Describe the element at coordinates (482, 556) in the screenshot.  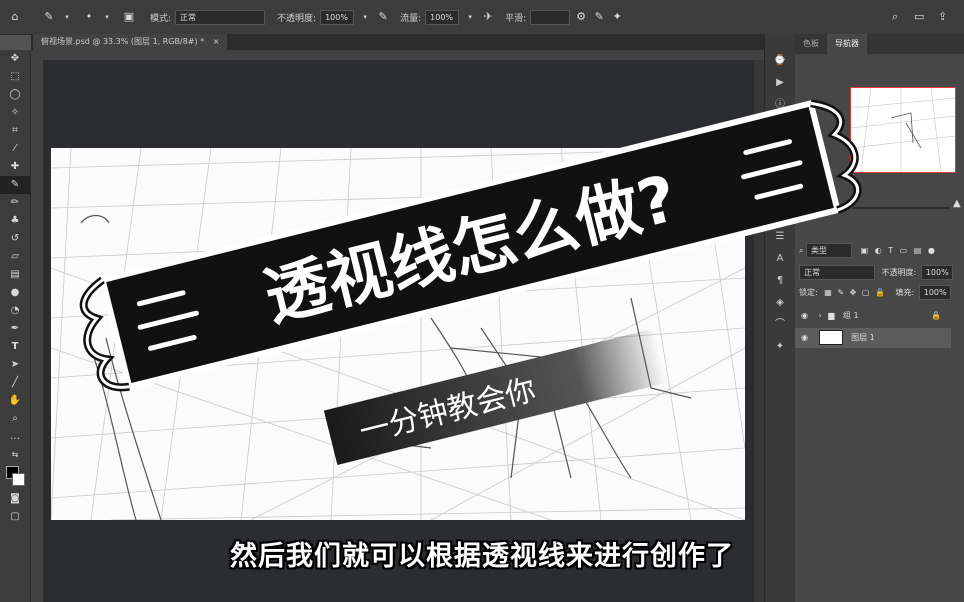
I see `video-caption: 然后我们就可以根据透视线来进行创作了` at that location.